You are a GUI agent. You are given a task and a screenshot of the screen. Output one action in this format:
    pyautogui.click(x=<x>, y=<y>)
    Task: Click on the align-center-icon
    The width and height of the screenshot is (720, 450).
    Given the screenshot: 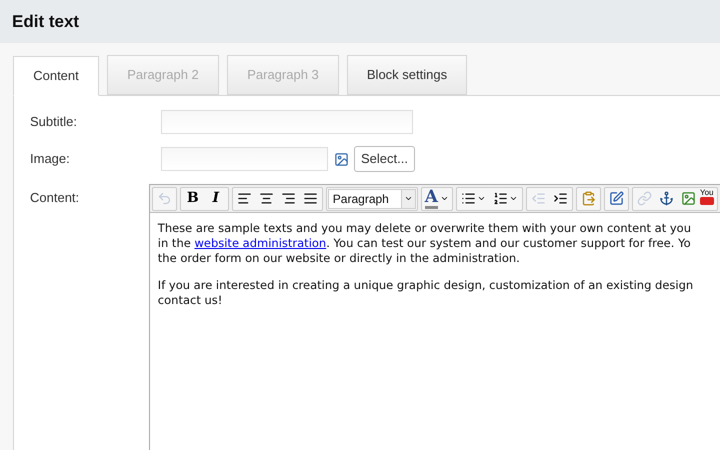 What is the action you would take?
    pyautogui.click(x=266, y=198)
    